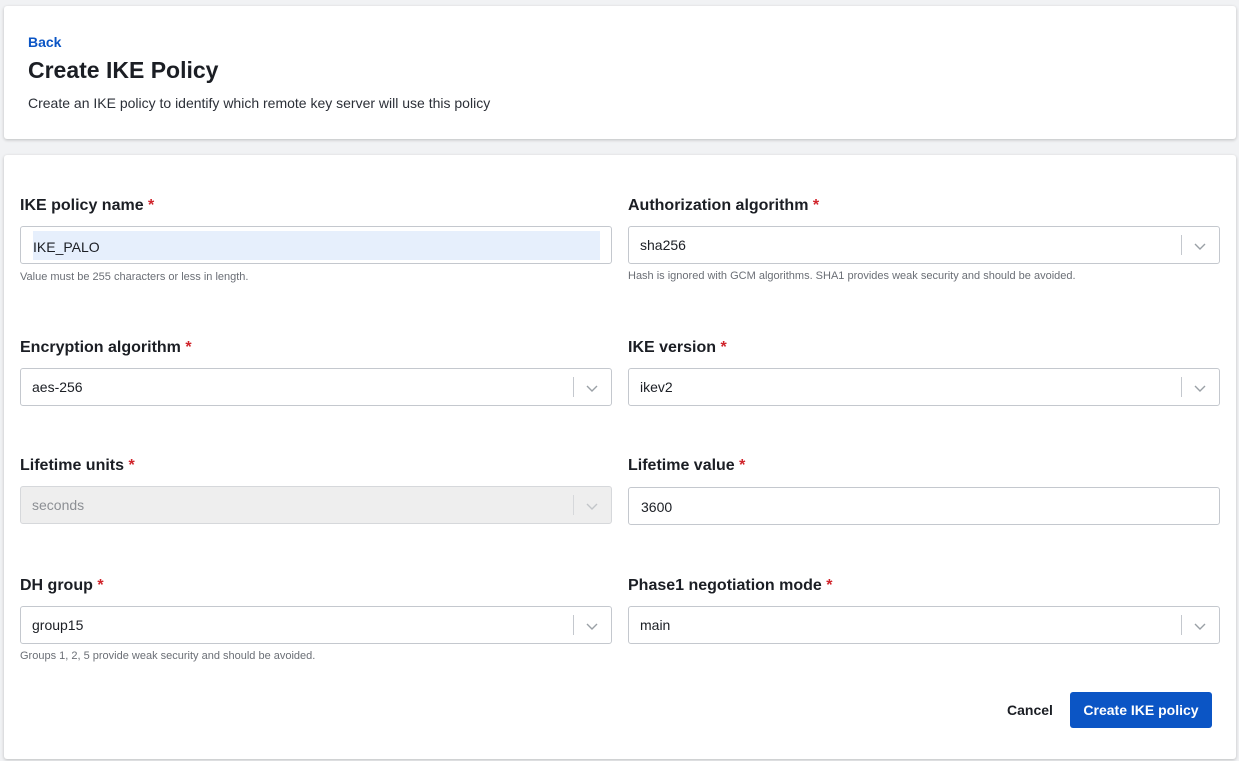  What do you see at coordinates (687, 465) in the screenshot?
I see `lifetime-value-label: Lifetime value *` at bounding box center [687, 465].